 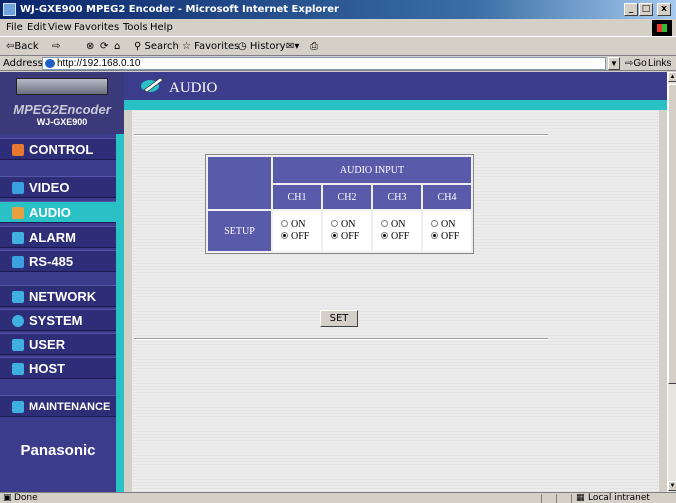 I want to click on ch2-off-radio: OFF, so click(x=351, y=237).